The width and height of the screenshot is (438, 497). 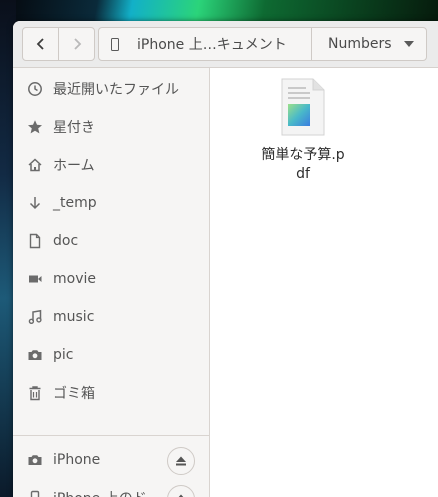 I want to click on sidebar-item-temp: _temp, so click(x=111, y=203).